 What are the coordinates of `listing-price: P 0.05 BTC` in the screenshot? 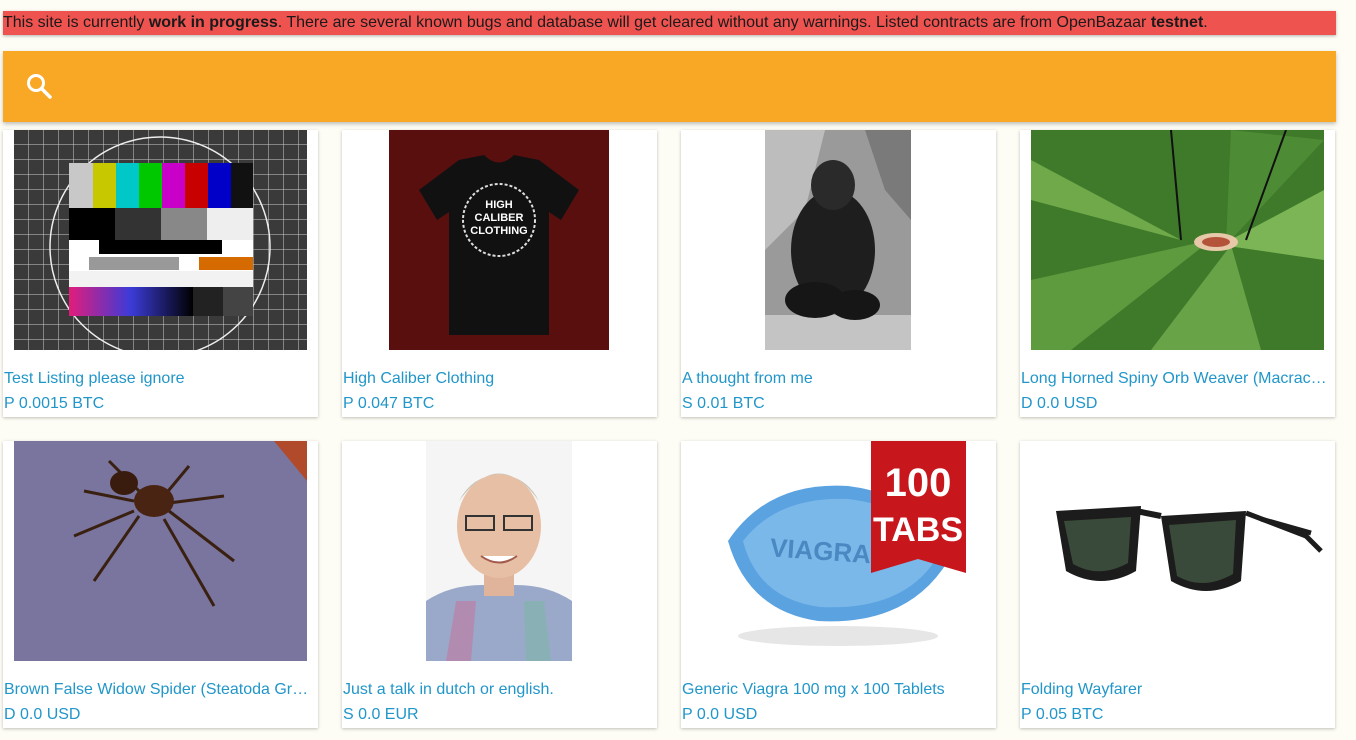 It's located at (1062, 714).